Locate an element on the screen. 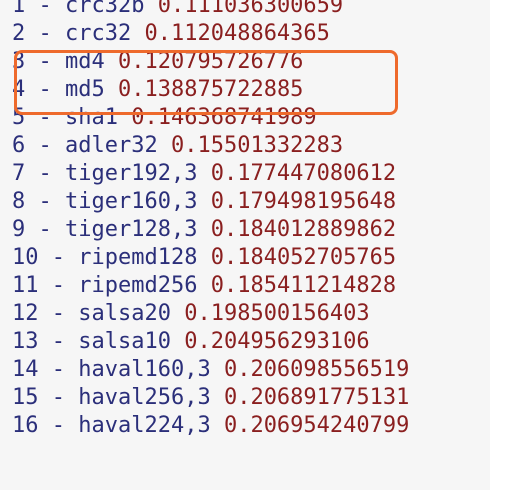  list-item: 15 - haval256,3 0.206891775131 is located at coordinates (210, 398).